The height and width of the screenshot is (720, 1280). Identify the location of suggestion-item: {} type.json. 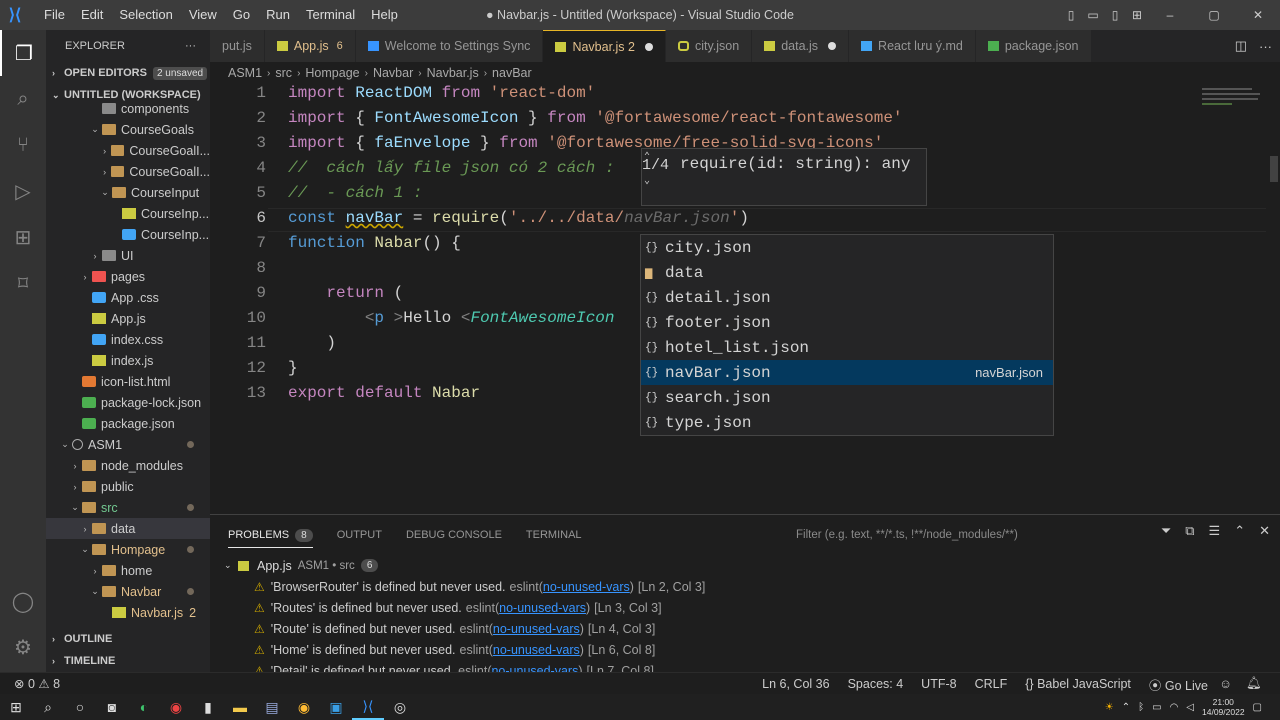
(847, 422).